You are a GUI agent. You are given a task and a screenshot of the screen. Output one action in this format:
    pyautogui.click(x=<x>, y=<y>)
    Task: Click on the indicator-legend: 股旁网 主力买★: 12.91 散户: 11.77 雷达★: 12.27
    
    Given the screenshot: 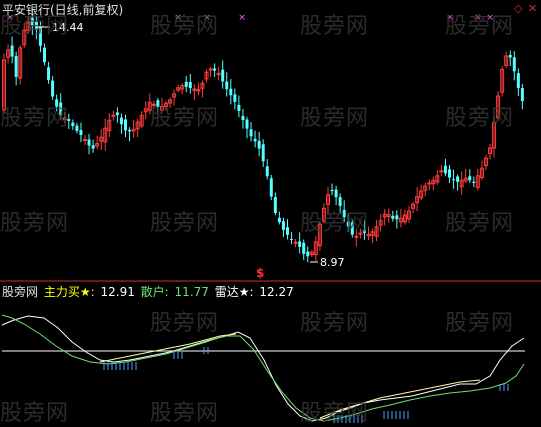 What is the action you would take?
    pyautogui.click(x=149, y=291)
    